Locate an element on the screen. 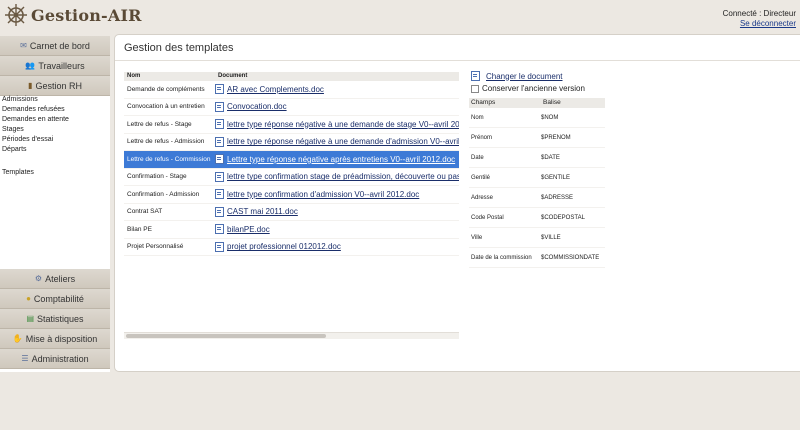 The height and width of the screenshot is (430, 800). chart-icon: ▤ is located at coordinates (30, 318).